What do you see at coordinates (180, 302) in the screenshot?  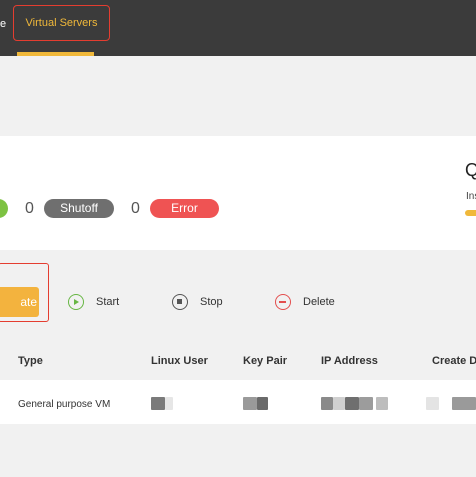 I see `stop-circle-icon` at bounding box center [180, 302].